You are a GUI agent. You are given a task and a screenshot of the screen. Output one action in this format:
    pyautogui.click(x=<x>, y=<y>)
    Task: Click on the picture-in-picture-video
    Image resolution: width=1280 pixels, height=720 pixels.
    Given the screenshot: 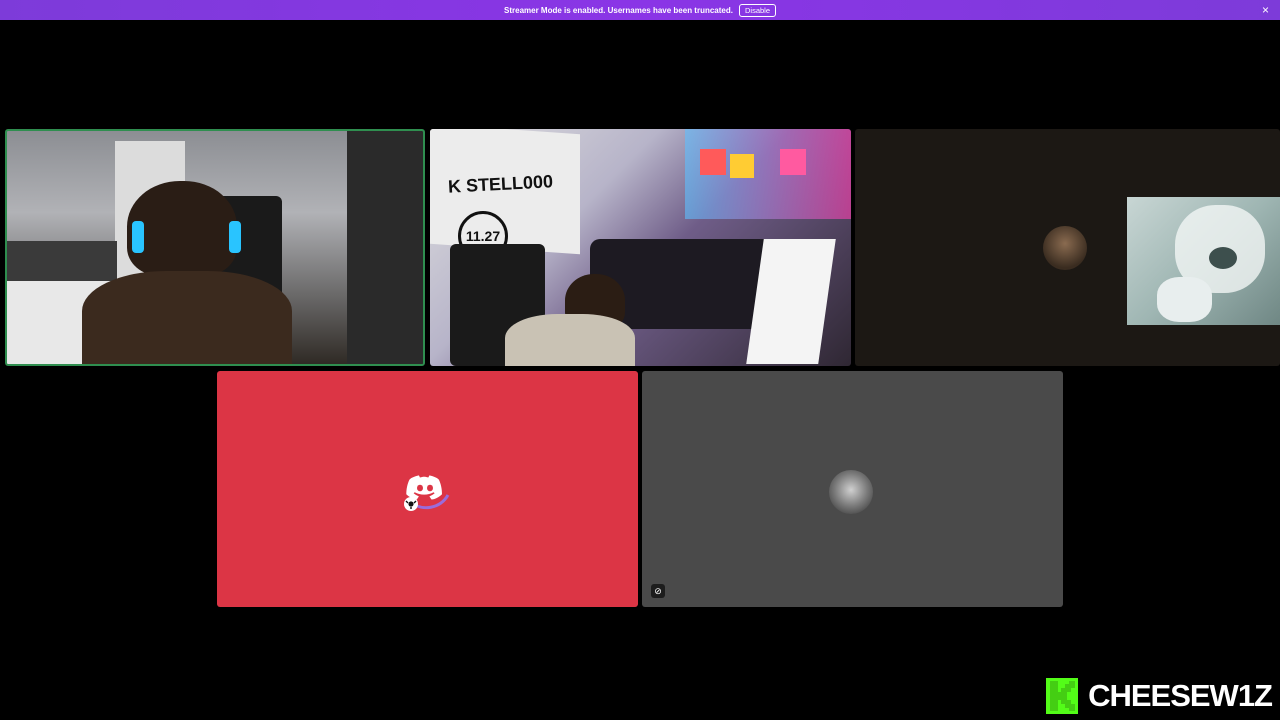 What is the action you would take?
    pyautogui.click(x=1203, y=261)
    